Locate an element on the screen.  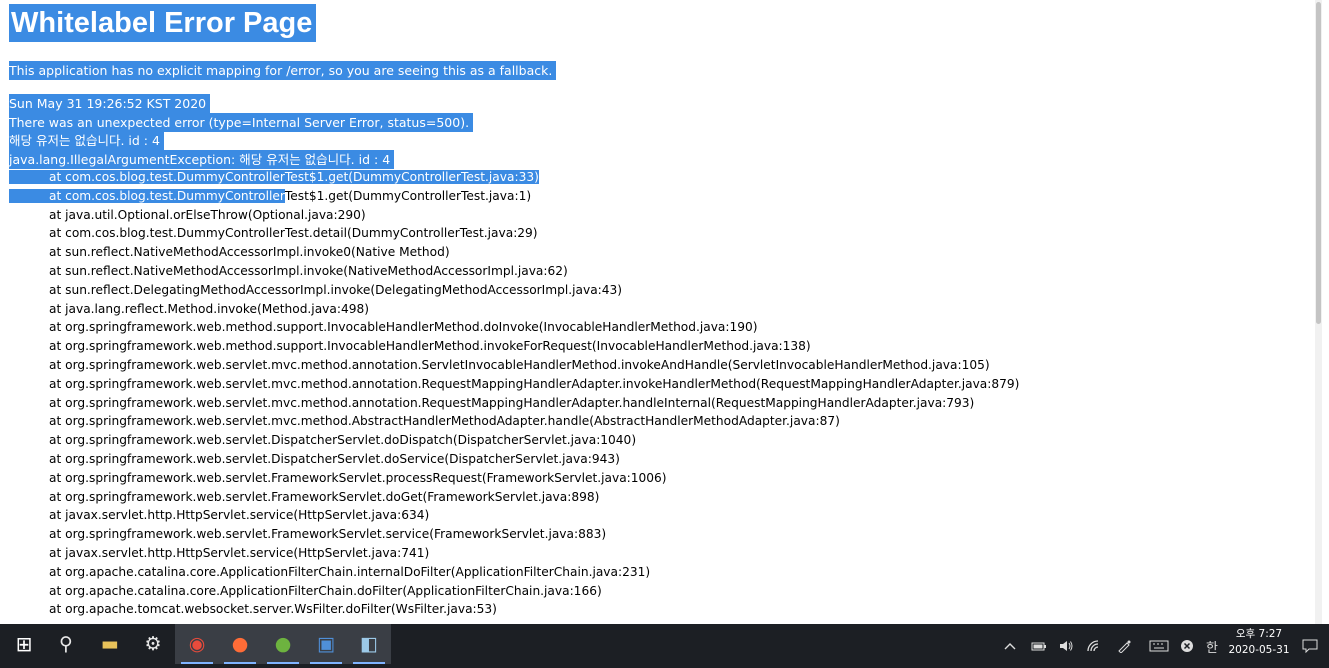
vertical-scrollbar is located at coordinates (1318, 312).